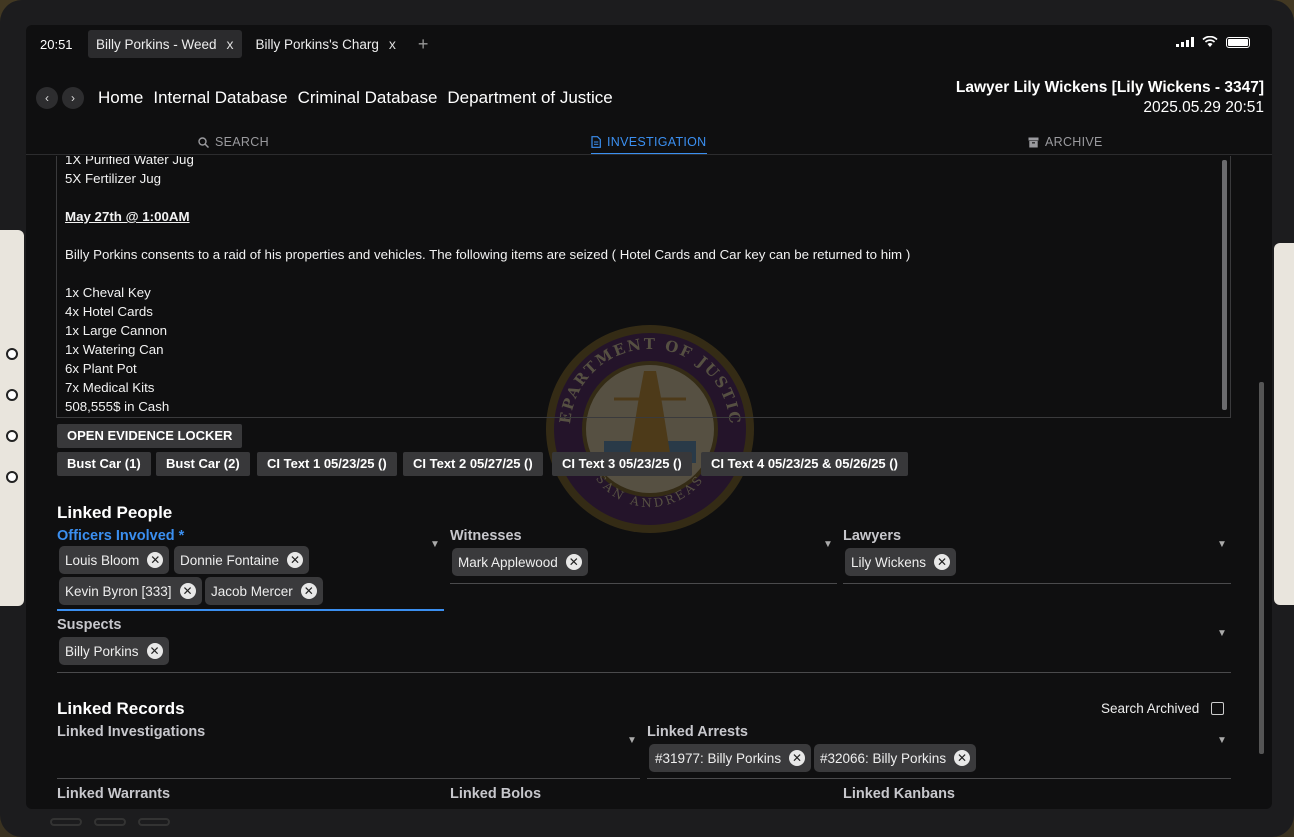 The height and width of the screenshot is (837, 1294). Describe the element at coordinates (131, 732) in the screenshot. I see `linked-investigations-label: Linked Investigations` at that location.